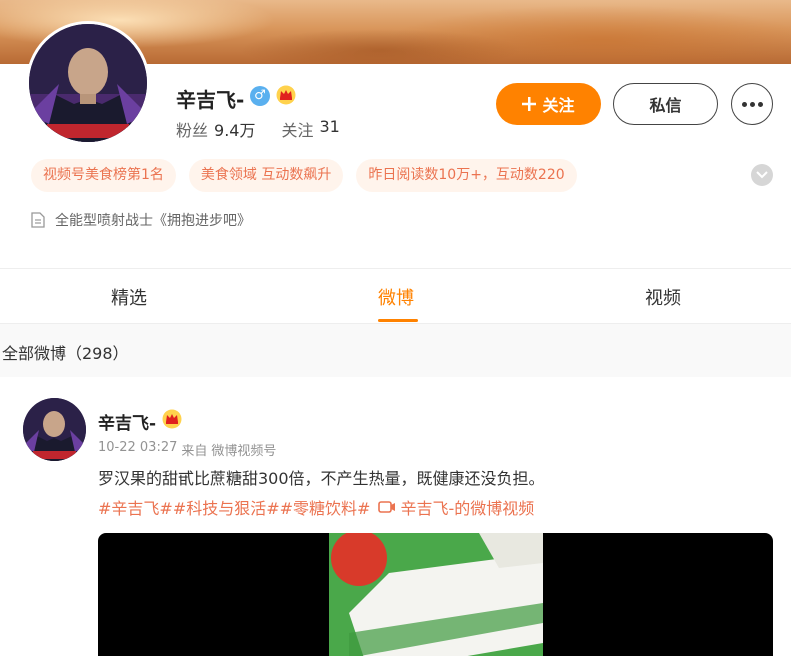  Describe the element at coordinates (260, 96) in the screenshot. I see `male-icon: ♂` at that location.